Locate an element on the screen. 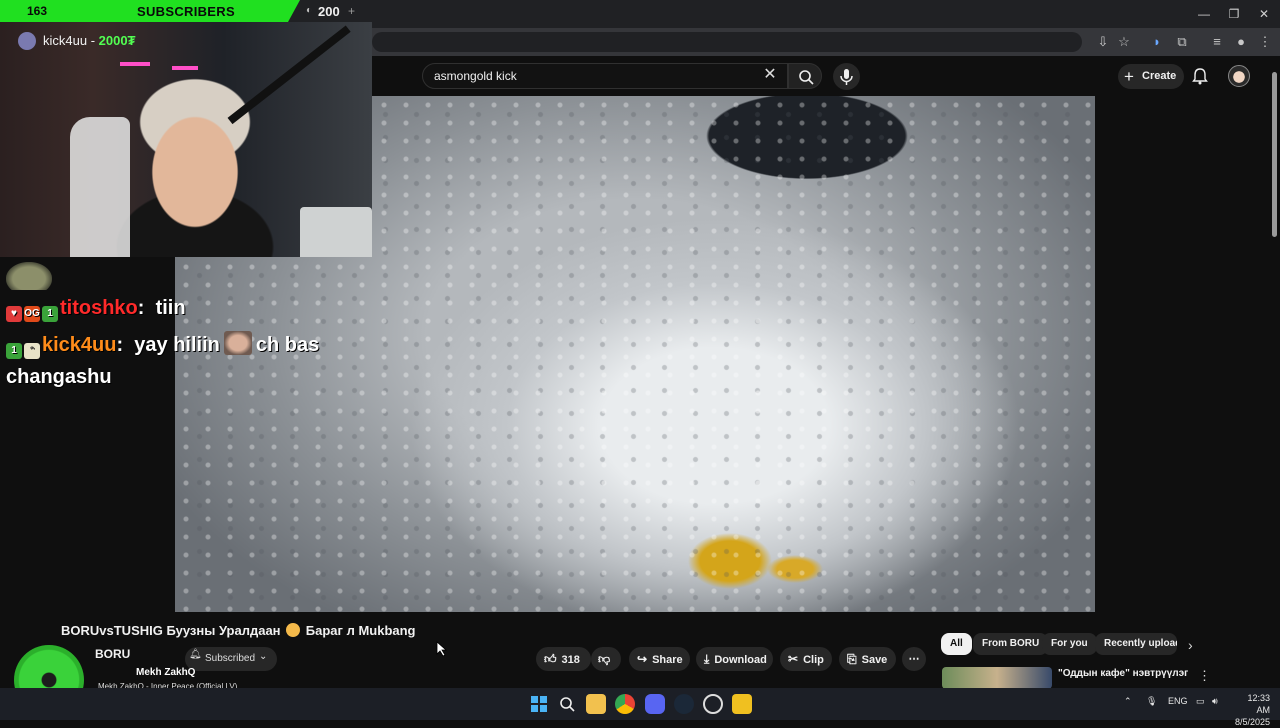 The height and width of the screenshot is (728, 1280). chip-all: All is located at coordinates (956, 644).